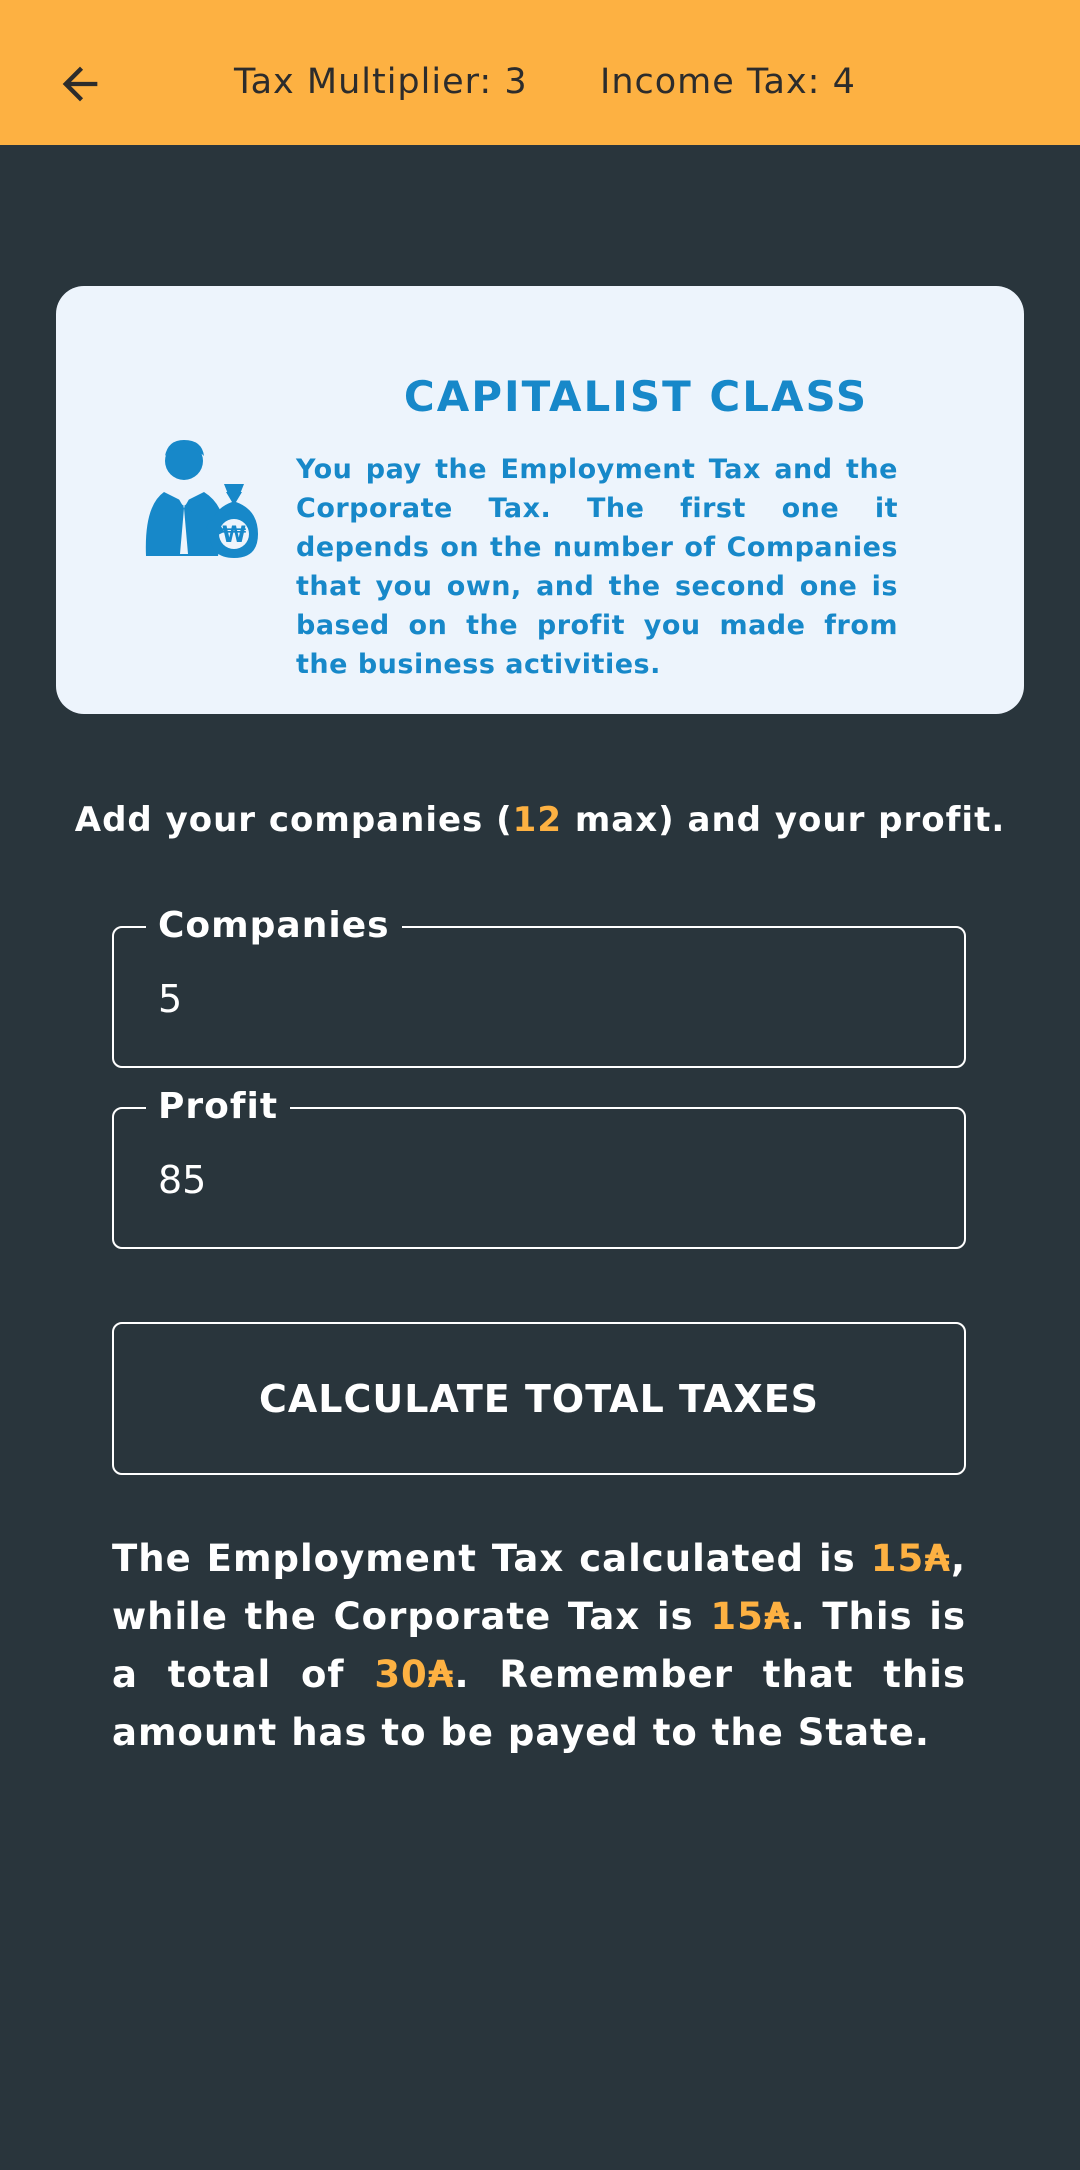  What do you see at coordinates (728, 82) in the screenshot?
I see `income-tax-text: Income Tax: 4` at bounding box center [728, 82].